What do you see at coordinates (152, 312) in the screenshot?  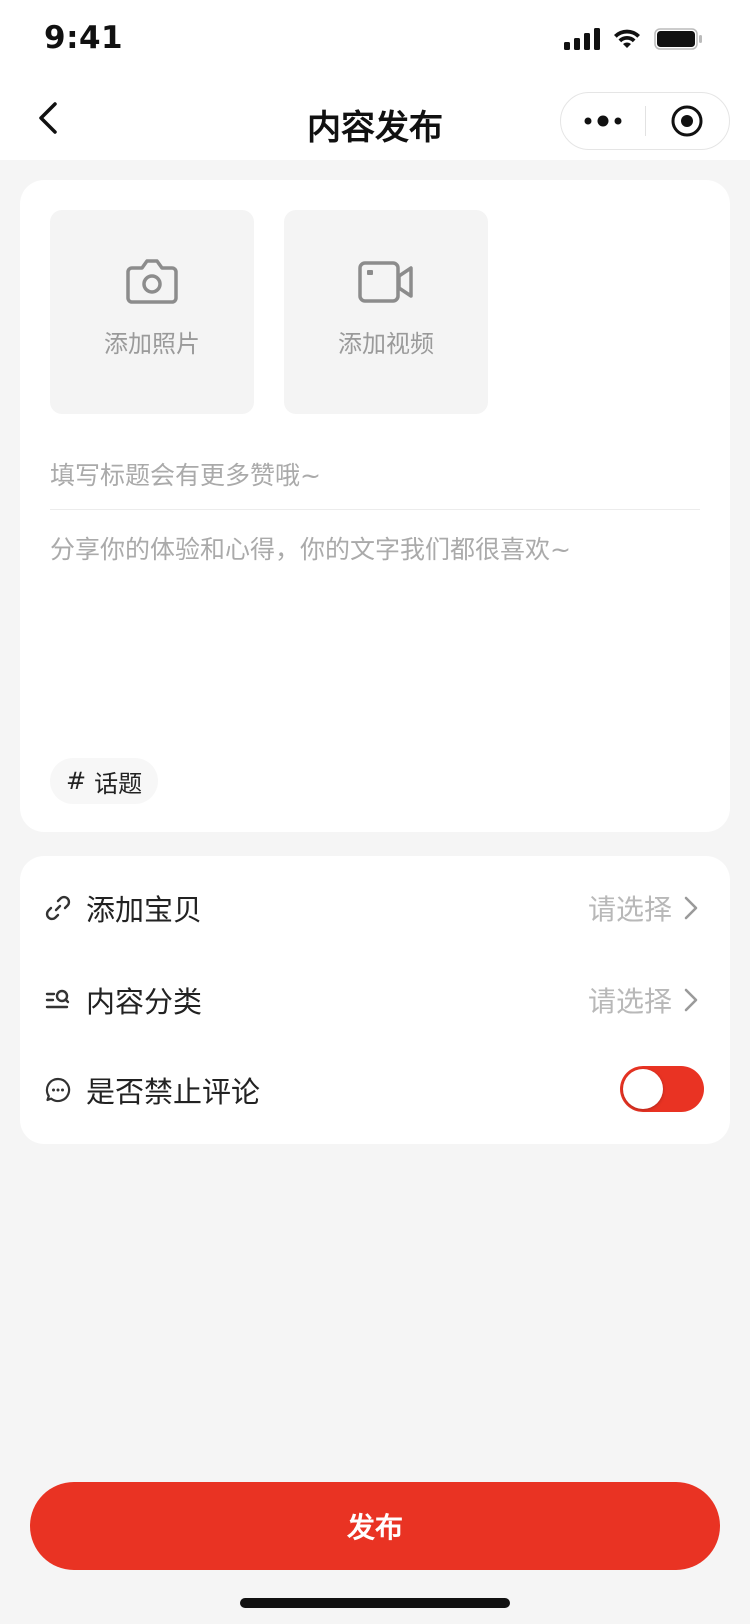 I see `add-photo-button: 添加照片` at bounding box center [152, 312].